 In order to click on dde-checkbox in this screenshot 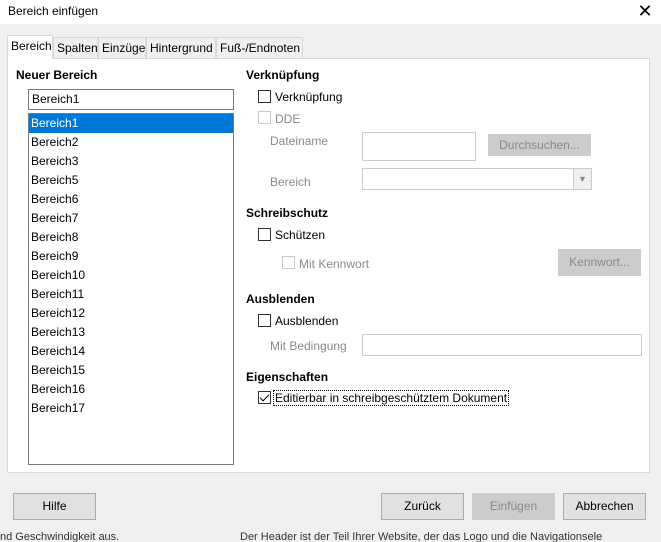, I will do `click(264, 117)`.